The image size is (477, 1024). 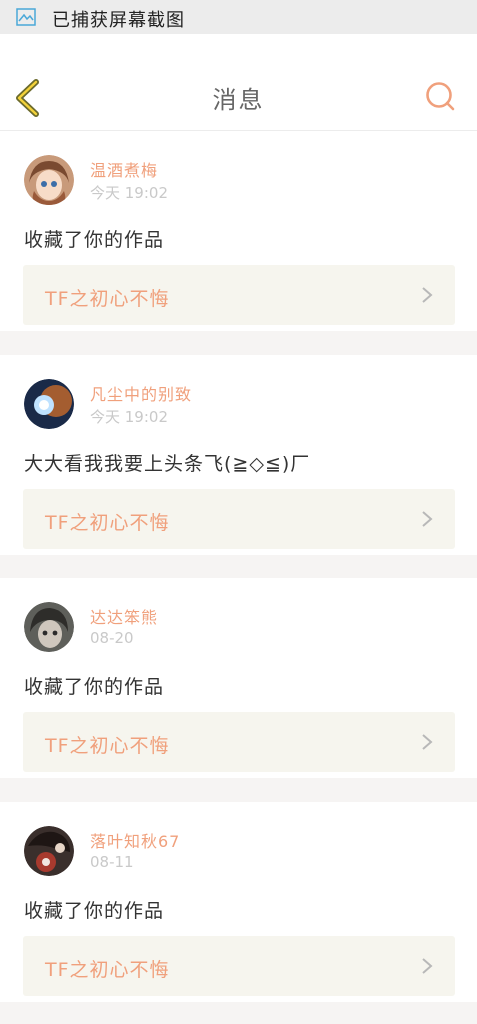 What do you see at coordinates (118, 20) in the screenshot?
I see `notification-text: 已捕获屏幕截图` at bounding box center [118, 20].